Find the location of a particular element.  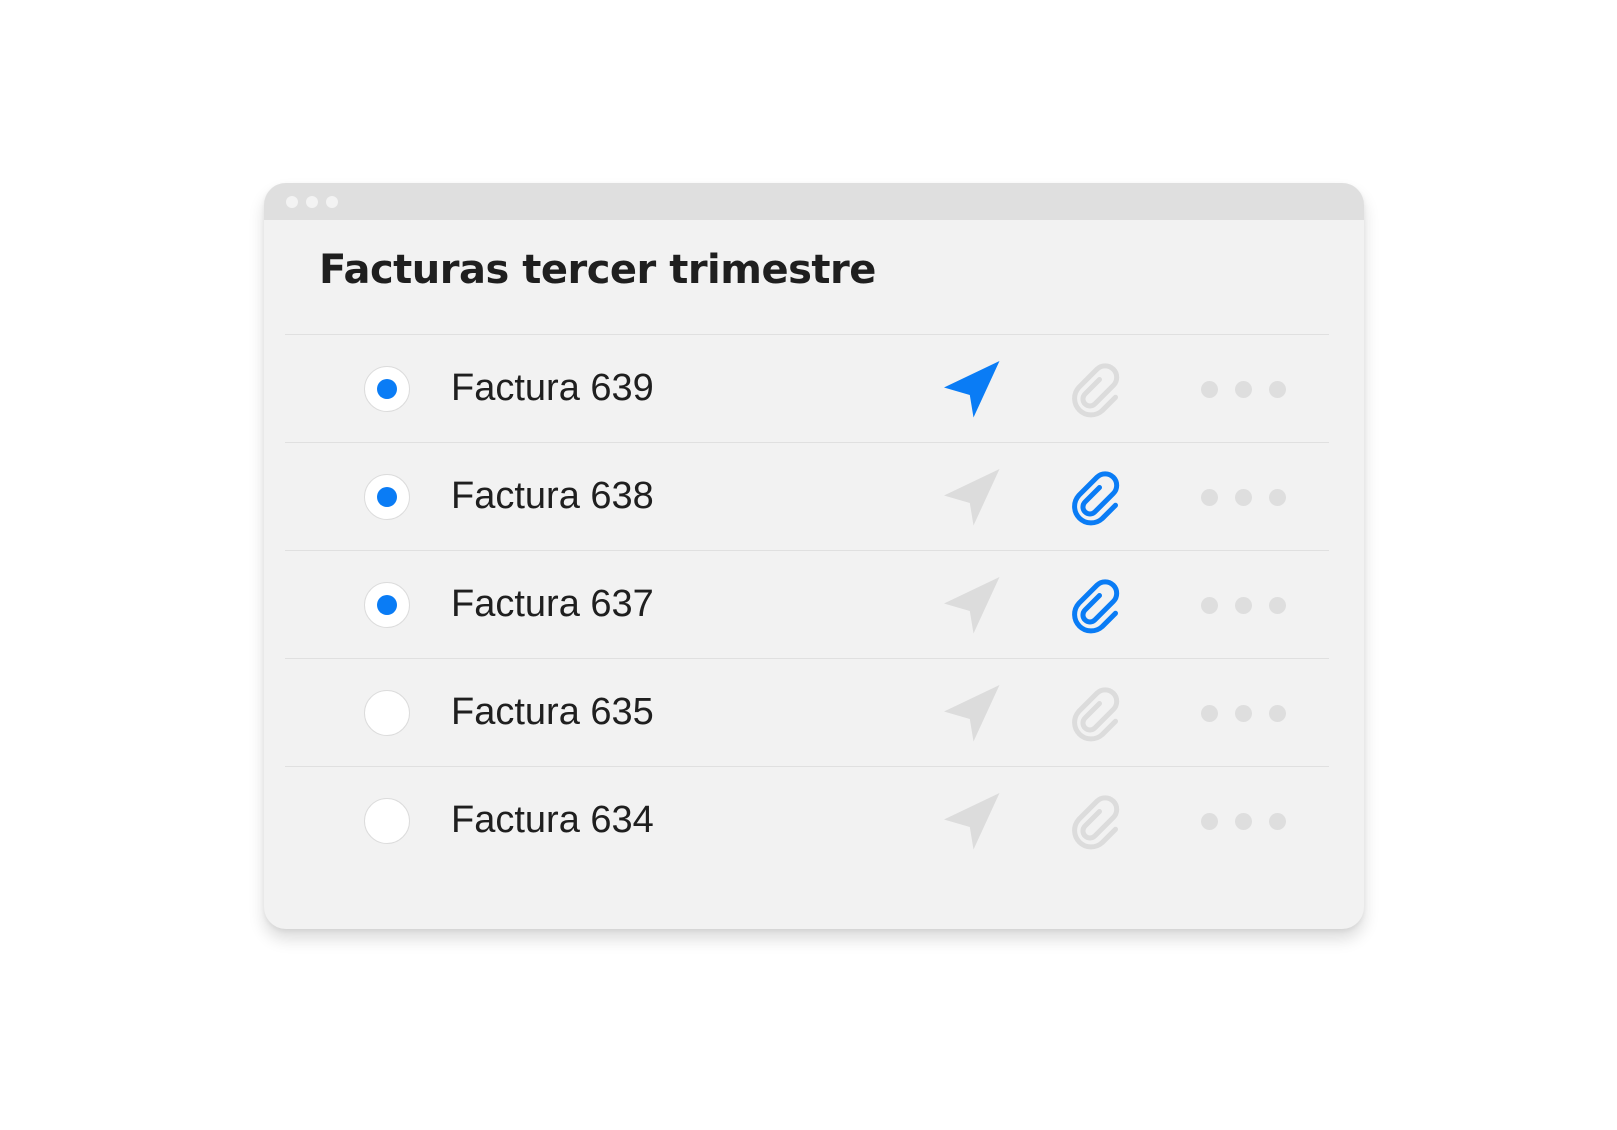

invoice-label: Factura 638 is located at coordinates (552, 496).